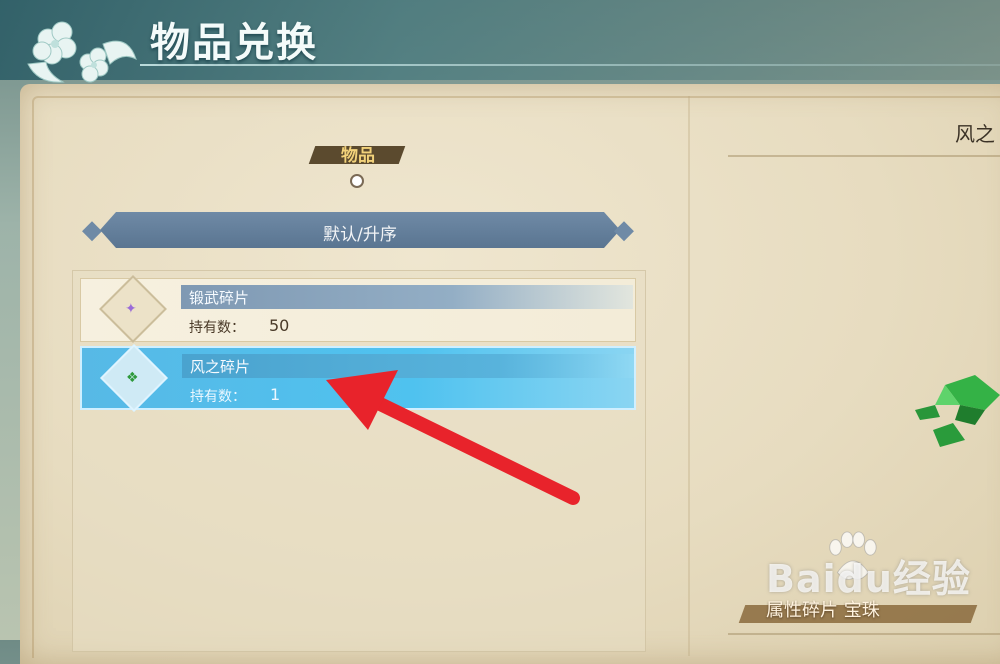  Describe the element at coordinates (279, 325) in the screenshot. I see `item-qty-value: 50` at that location.